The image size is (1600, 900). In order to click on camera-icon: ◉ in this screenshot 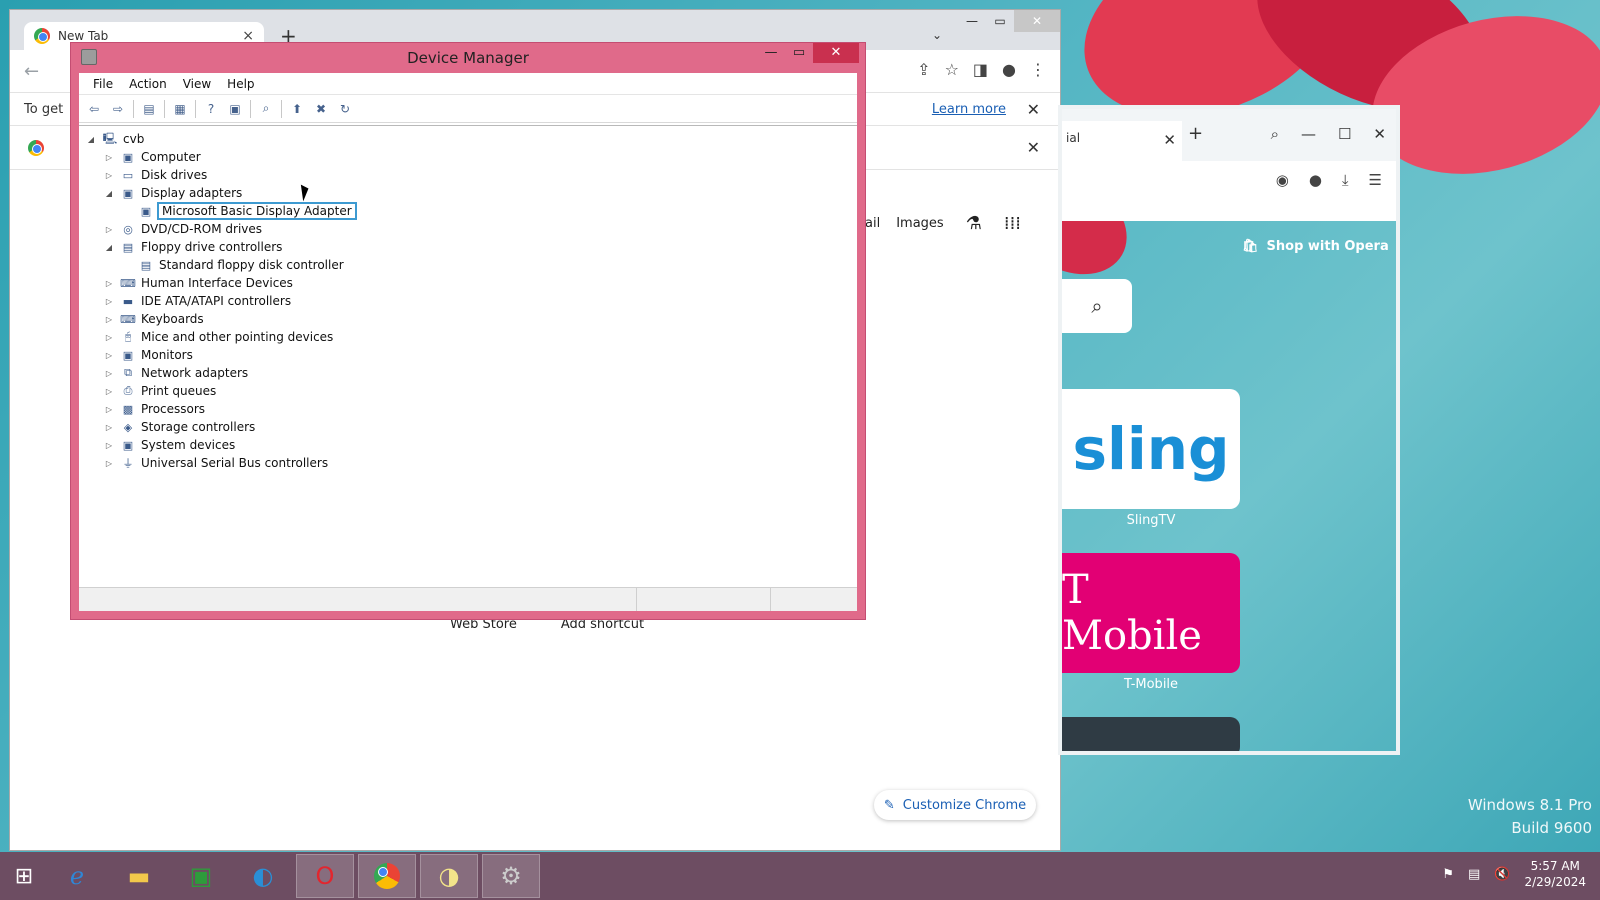, I will do `click(1282, 180)`.